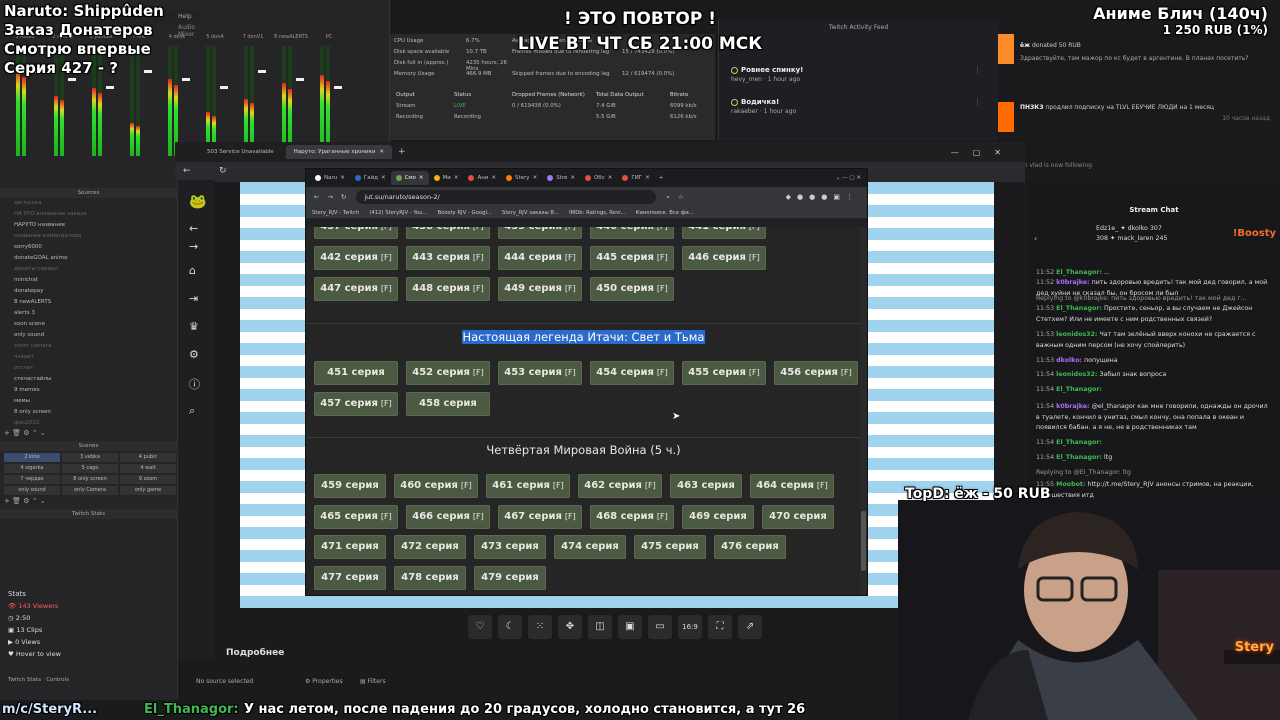  What do you see at coordinates (448, 233) in the screenshot?
I see `episode-button: 438 серия[F]` at bounding box center [448, 233].